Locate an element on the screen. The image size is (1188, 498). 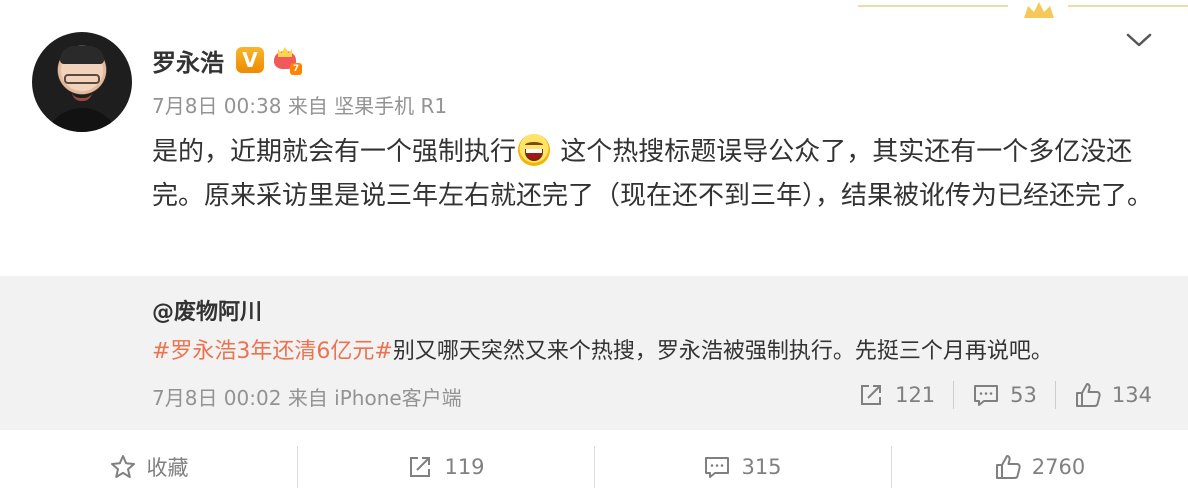
author-name: 罗永浩 is located at coordinates (188, 60).